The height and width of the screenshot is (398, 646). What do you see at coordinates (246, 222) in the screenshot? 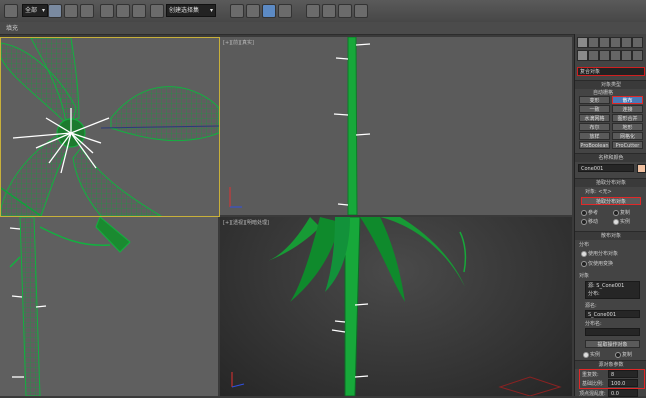
I see `viewport-perspective-label: [+][透视][明暗处理]` at bounding box center [246, 222].